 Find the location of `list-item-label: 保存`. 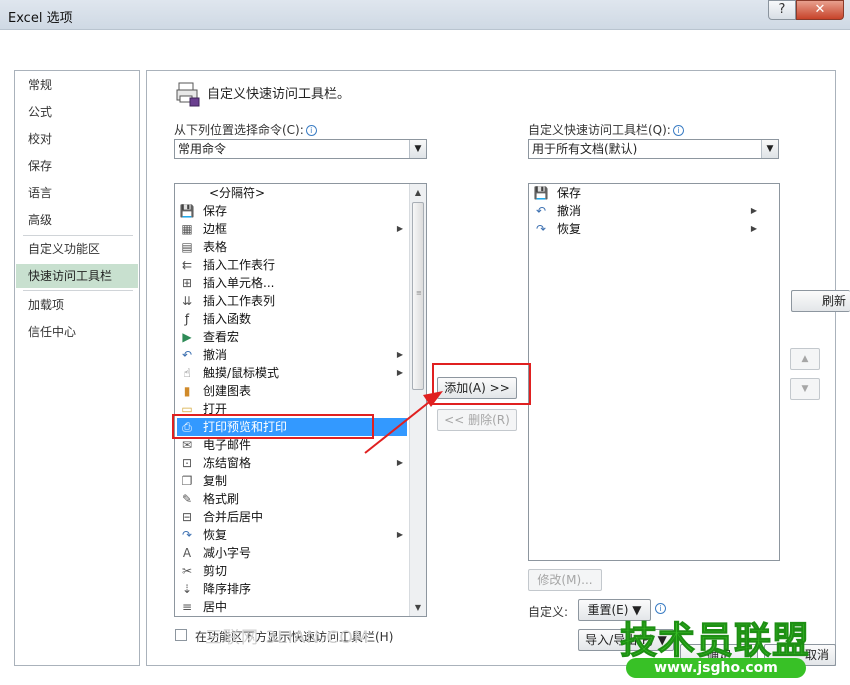

list-item-label: 保存 is located at coordinates (569, 193).